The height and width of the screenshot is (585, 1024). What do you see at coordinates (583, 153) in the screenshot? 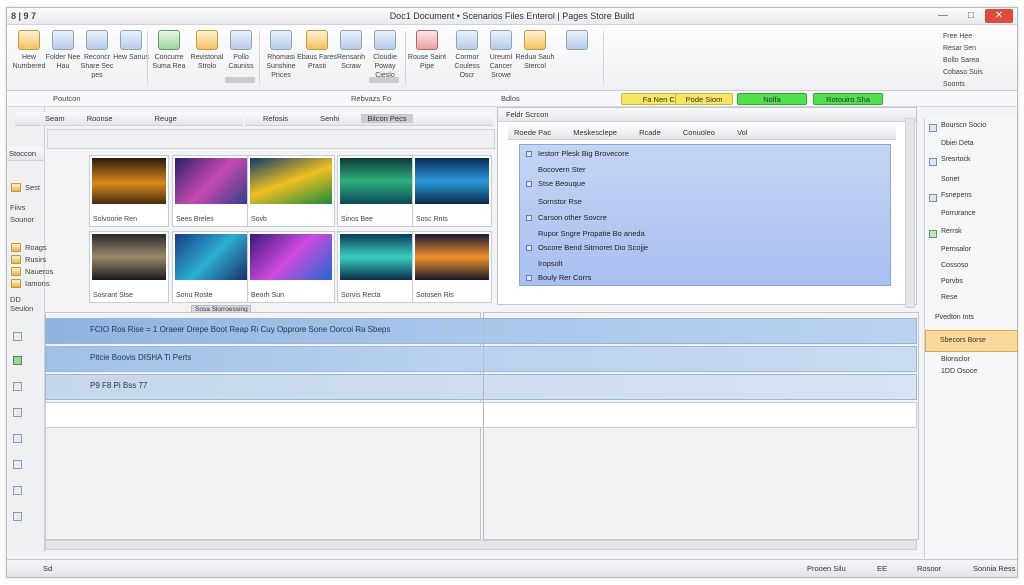
I see `list-item: Iestorr Plesk Big Brovecore` at bounding box center [583, 153].